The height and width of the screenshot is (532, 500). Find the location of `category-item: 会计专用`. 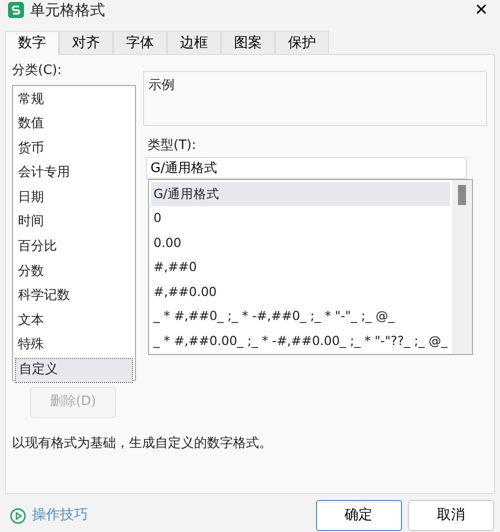

category-item: 会计专用 is located at coordinates (74, 173).